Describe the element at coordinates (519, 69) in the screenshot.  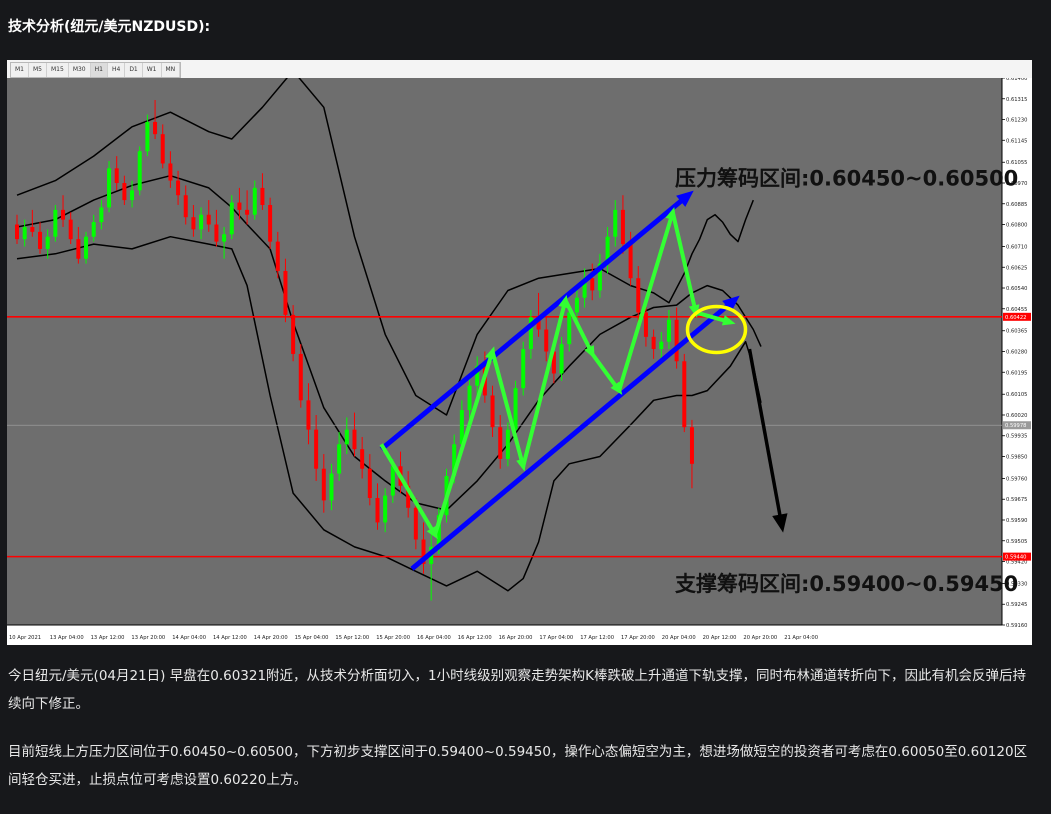
I see `timeframe-toolbar: M1 M5 M15 M30 H1 H4 D1 W1 MN` at that location.